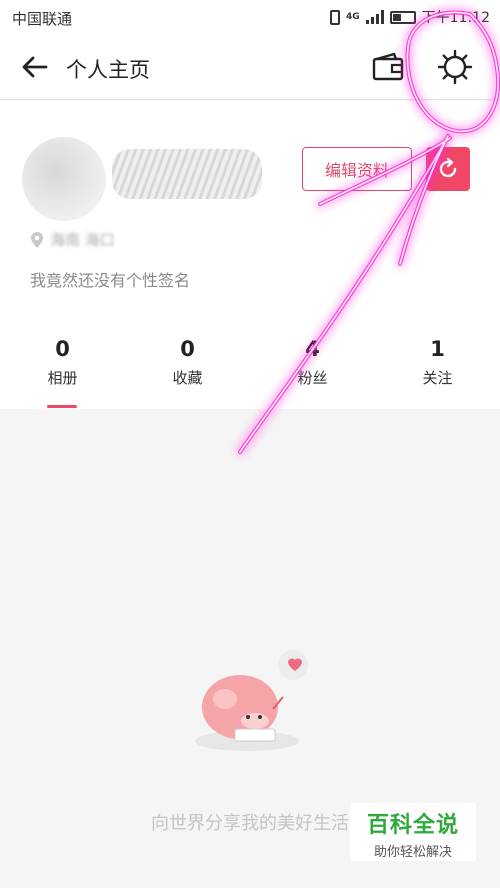  I want to click on signal-icon, so click(374, 17).